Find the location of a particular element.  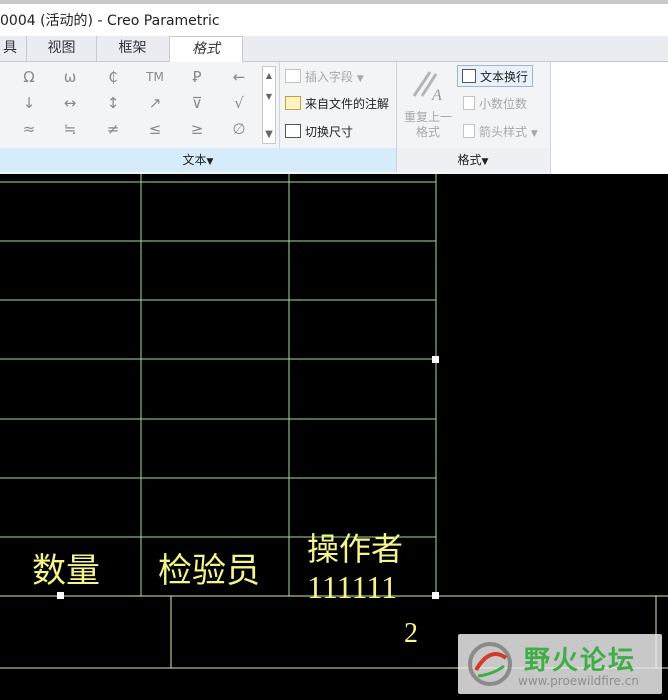

note-file-icon is located at coordinates (293, 103).